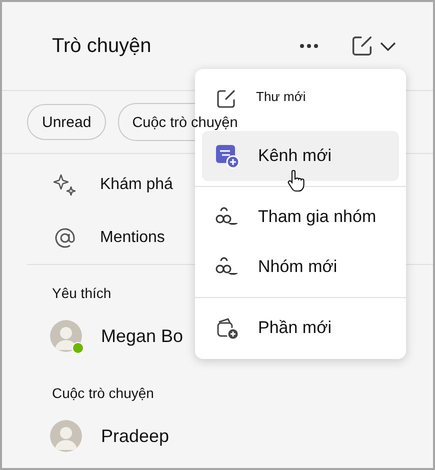  What do you see at coordinates (66, 122) in the screenshot?
I see `filter-chip: Unread` at bounding box center [66, 122].